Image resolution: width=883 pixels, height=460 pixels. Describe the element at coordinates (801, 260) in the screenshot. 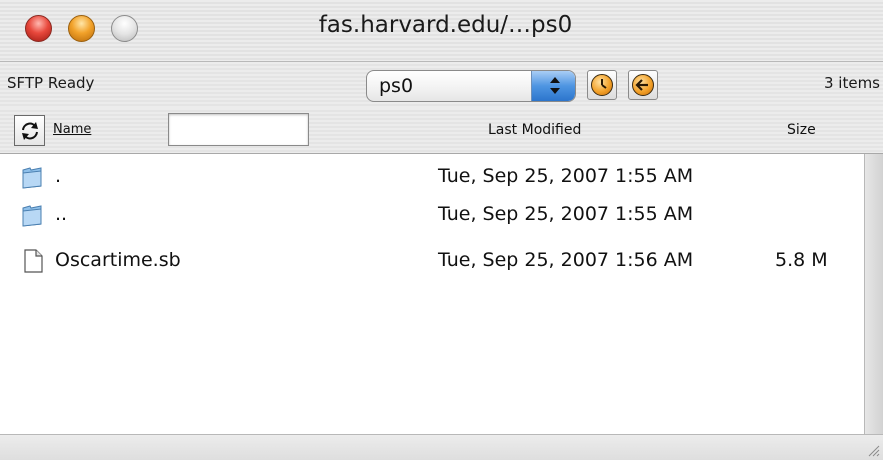

I see `file-size: 5.8 M` at that location.